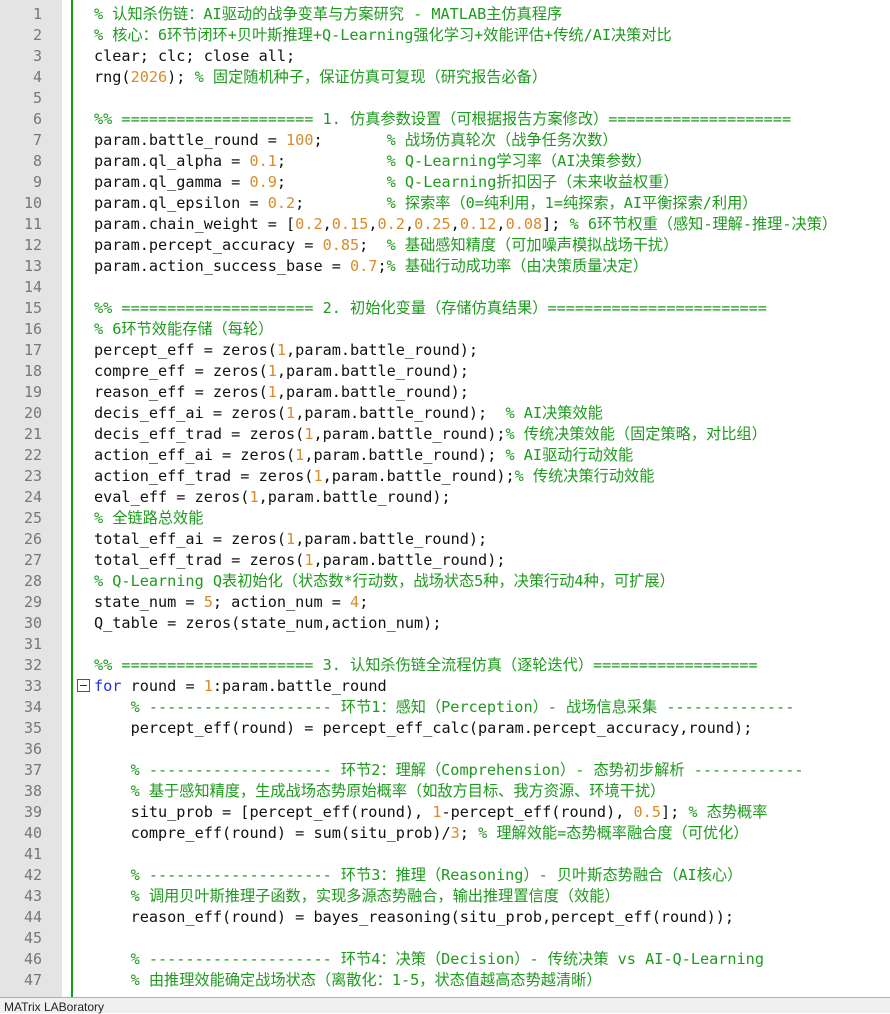 Image resolution: width=890 pixels, height=1014 pixels. Describe the element at coordinates (366, 980) in the screenshot. I see `code-comment: % 由推理效能确定战场状态（离散化：1-5，状态值越高态势越清晰）` at that location.